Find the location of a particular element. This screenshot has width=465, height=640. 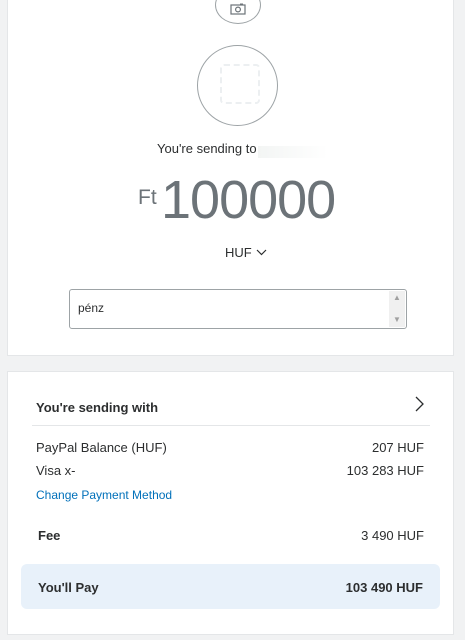

recipient-avatar is located at coordinates (237, 85).